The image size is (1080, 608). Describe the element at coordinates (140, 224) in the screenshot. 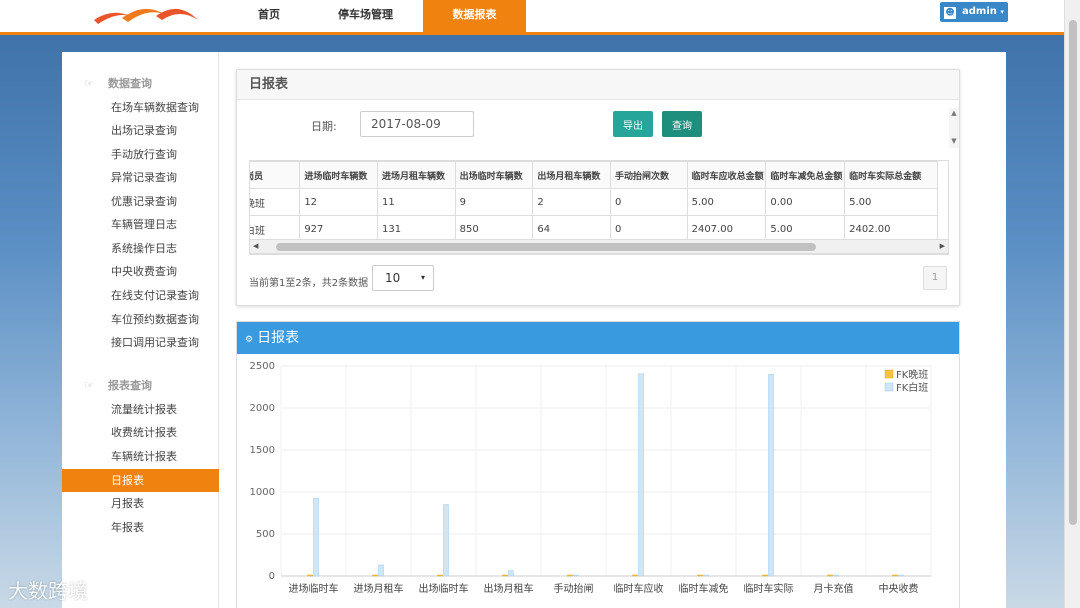

I see `sidebar-item: 车辆管理日志` at that location.